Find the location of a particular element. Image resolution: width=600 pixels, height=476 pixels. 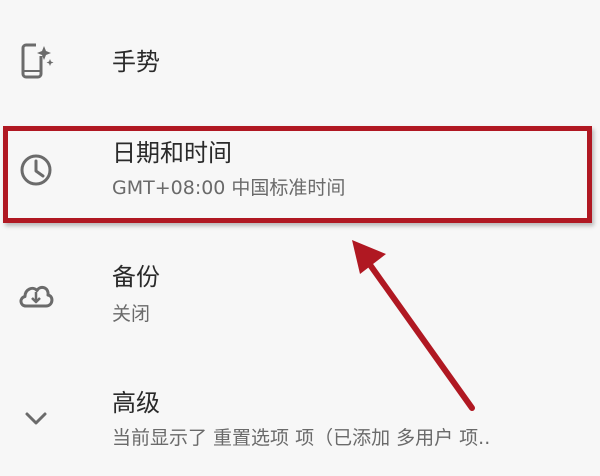

settings-item-title: 手势 is located at coordinates (136, 62).